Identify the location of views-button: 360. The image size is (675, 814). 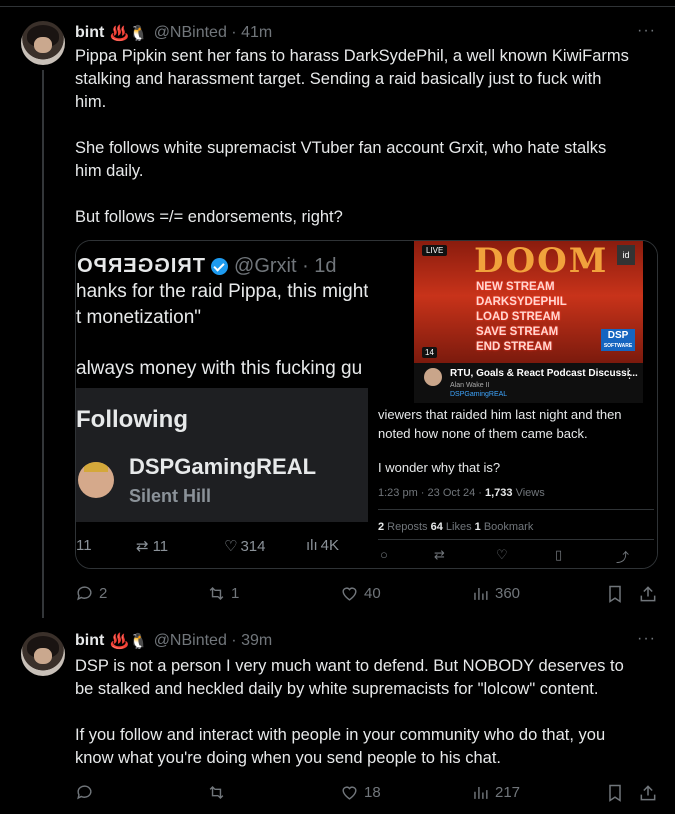
(495, 593).